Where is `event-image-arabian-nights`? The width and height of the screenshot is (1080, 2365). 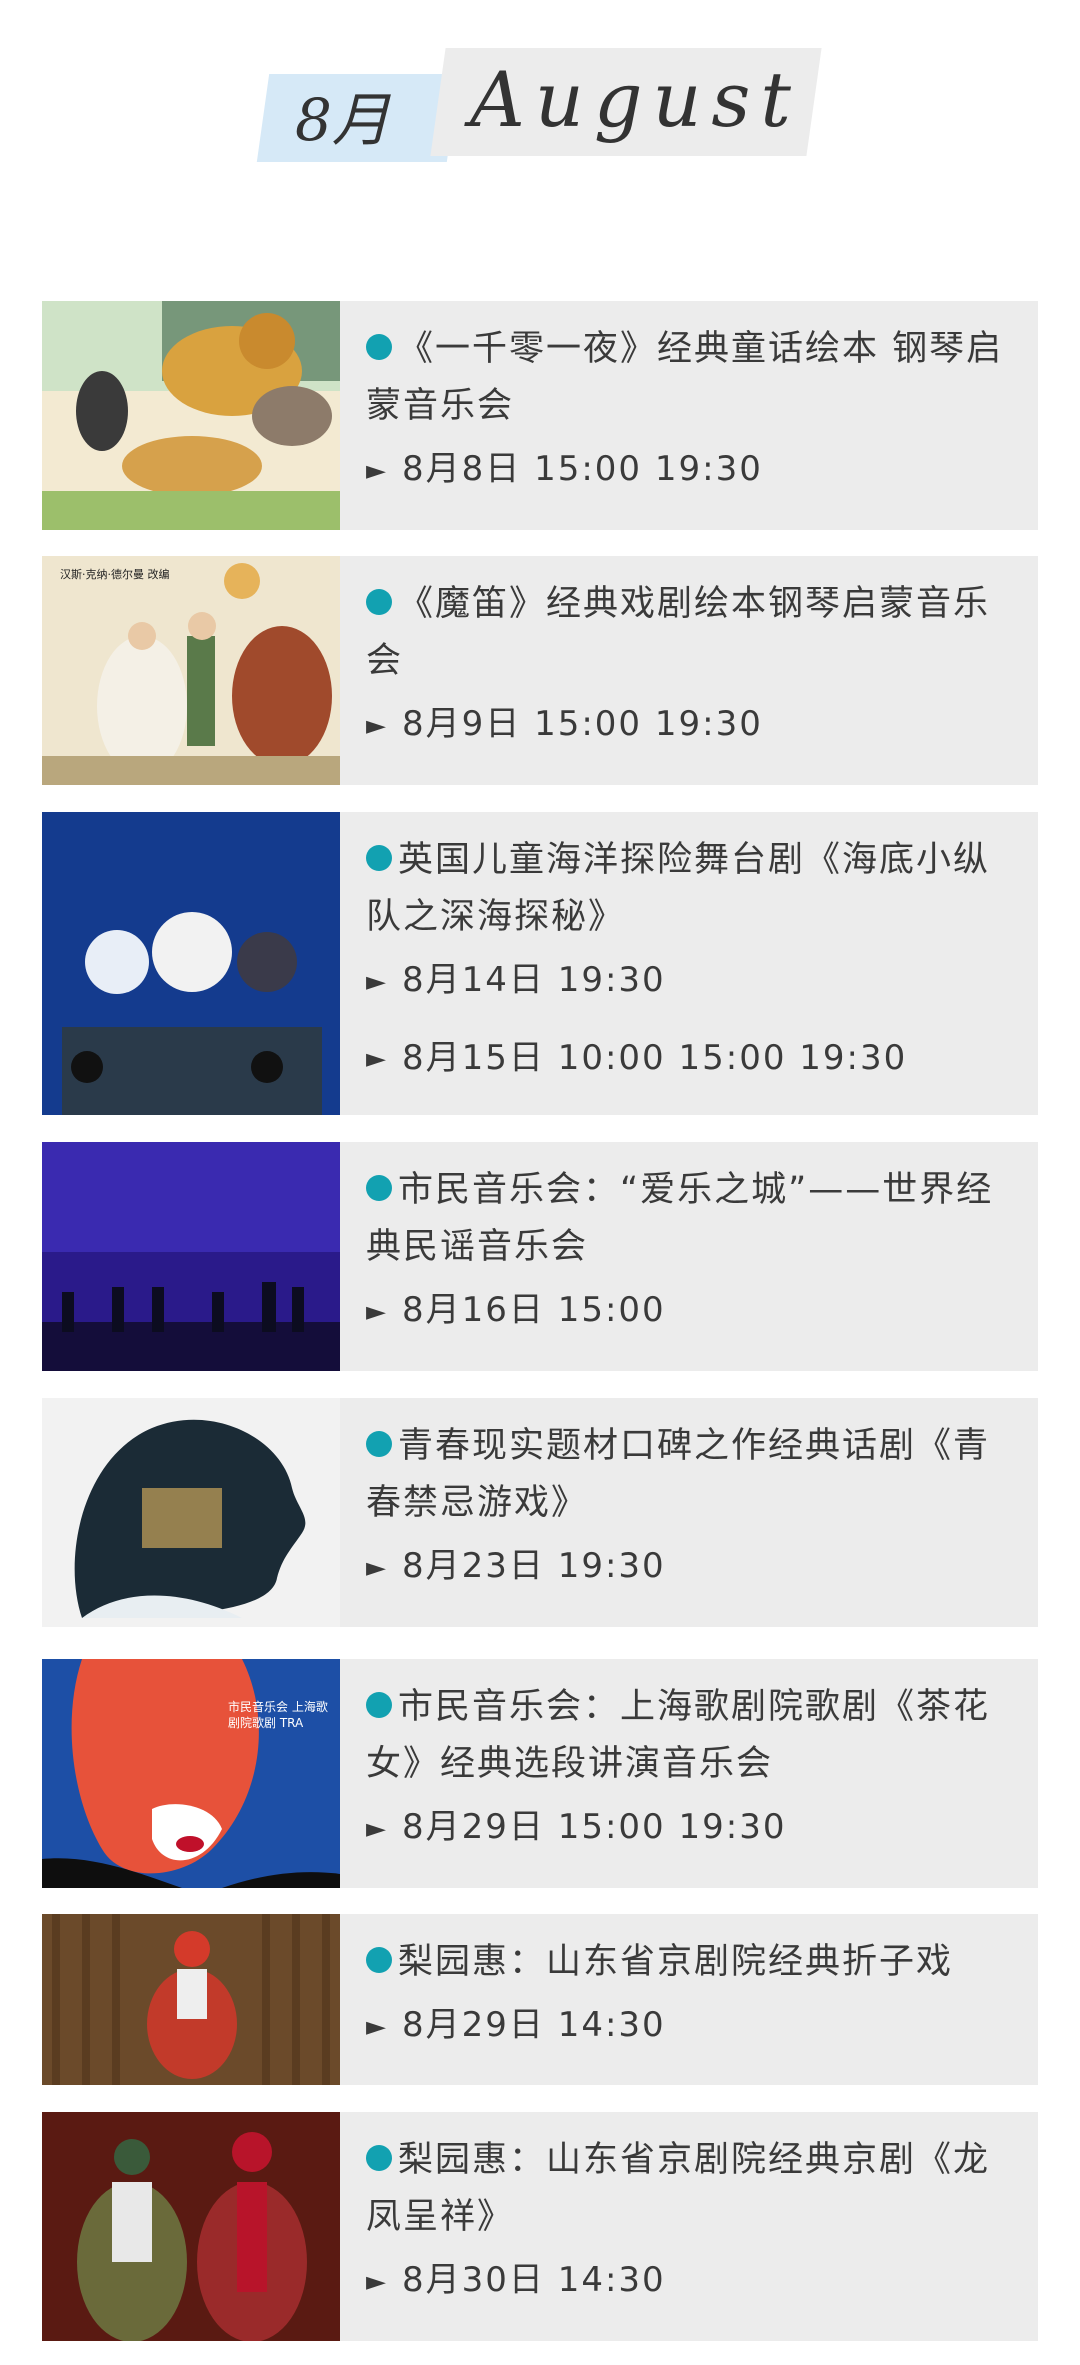
event-image-arabian-nights is located at coordinates (191, 415).